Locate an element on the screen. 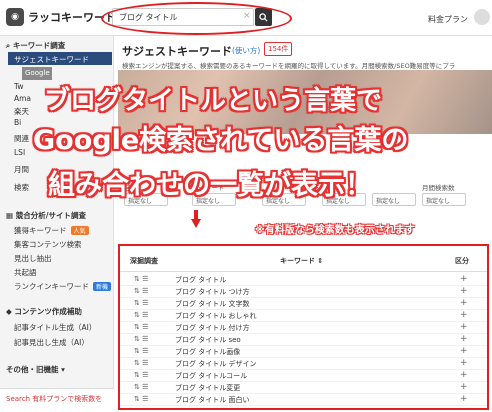 This screenshot has width=492, height=412. promo-banner: Search 有料プランで検索数を is located at coordinates (57, 400).